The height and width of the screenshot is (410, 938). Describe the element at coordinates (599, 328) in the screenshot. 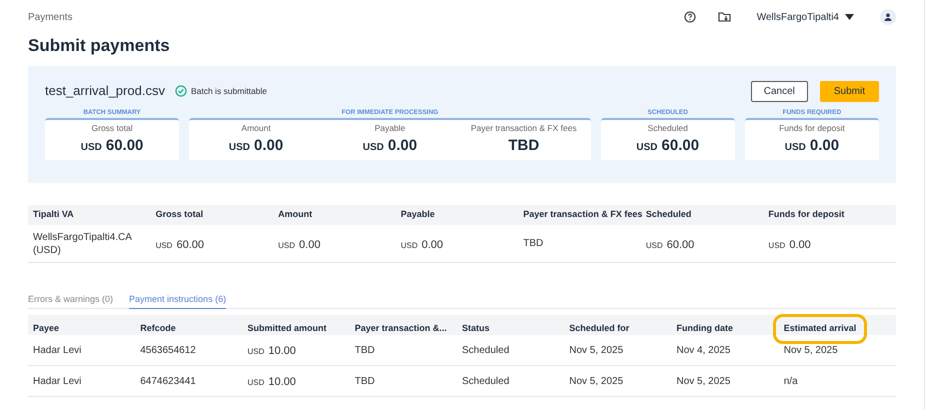

I see `column-header: Scheduled for` at that location.